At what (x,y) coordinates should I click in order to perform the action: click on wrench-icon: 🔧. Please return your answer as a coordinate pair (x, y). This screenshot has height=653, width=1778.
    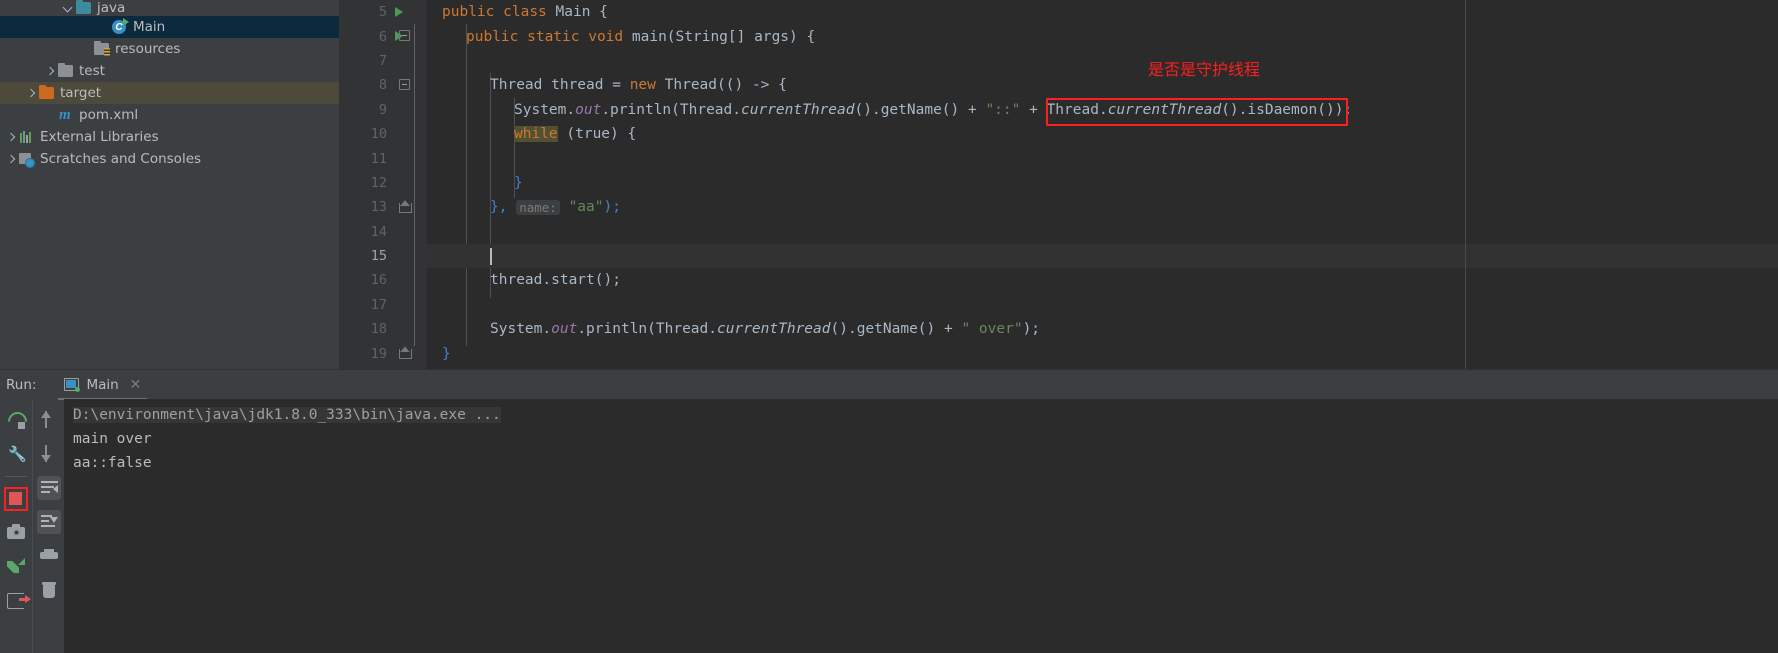
    Looking at the image, I should click on (17, 454).